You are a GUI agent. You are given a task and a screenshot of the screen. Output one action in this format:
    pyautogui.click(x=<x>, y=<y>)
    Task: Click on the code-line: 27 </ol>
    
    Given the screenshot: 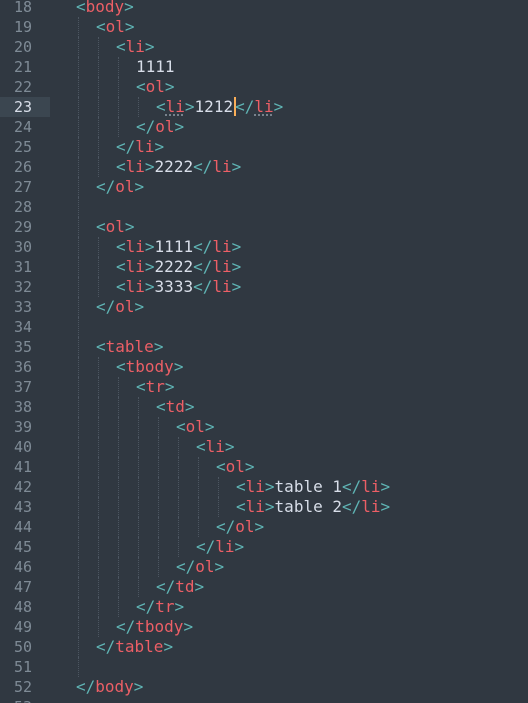 What is the action you would take?
    pyautogui.click(x=264, y=187)
    